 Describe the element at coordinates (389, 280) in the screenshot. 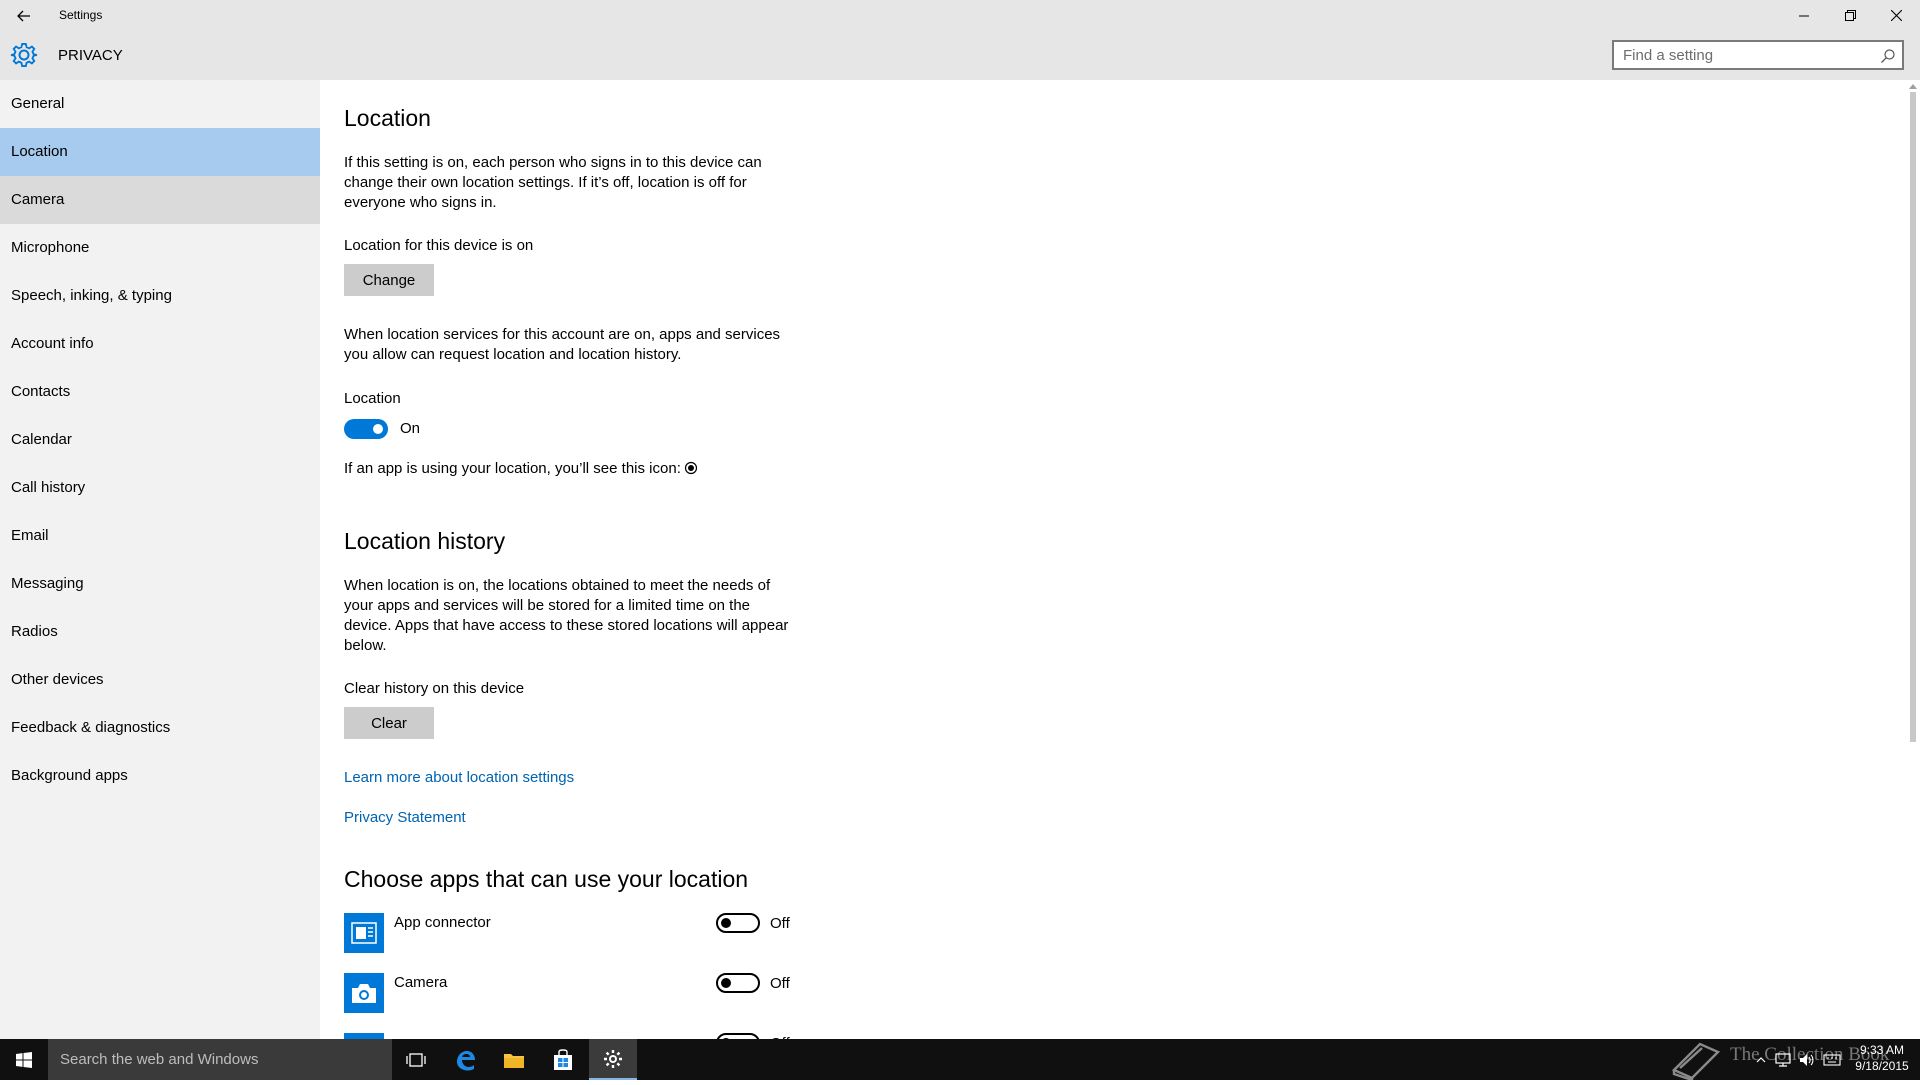

I see `change-button: Change` at that location.